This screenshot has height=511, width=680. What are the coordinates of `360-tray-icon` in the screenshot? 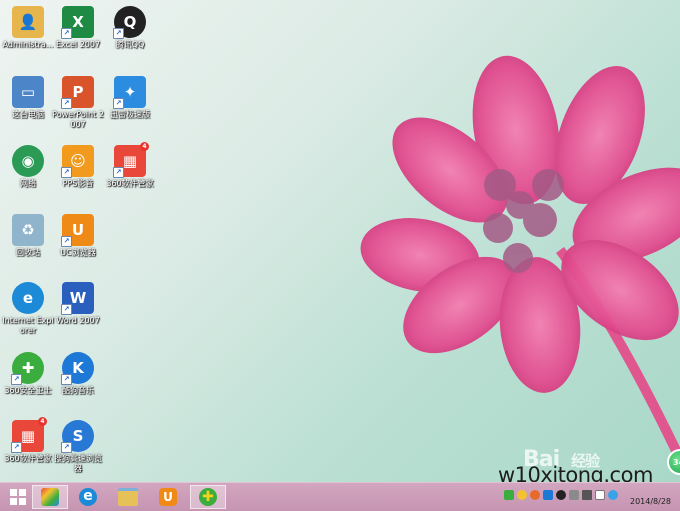 It's located at (509, 495).